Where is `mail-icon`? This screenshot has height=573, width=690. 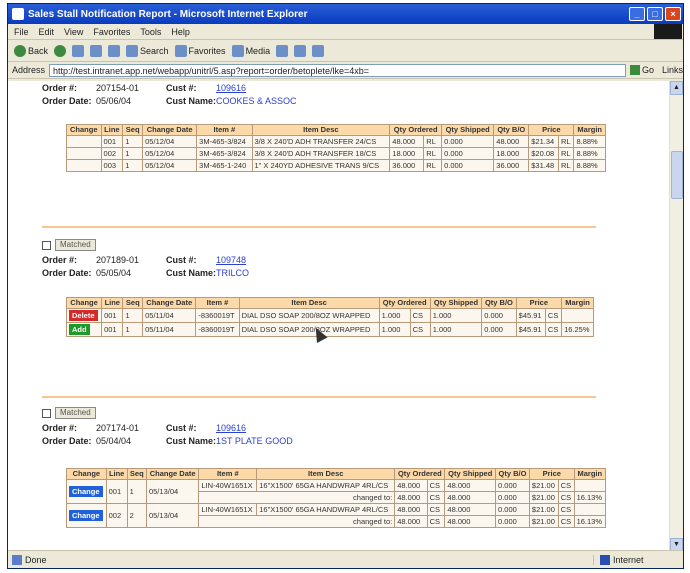
mail-icon is located at coordinates (300, 50).